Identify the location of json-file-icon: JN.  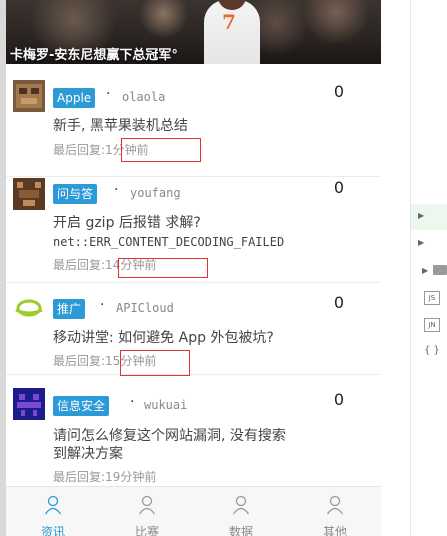
(432, 325).